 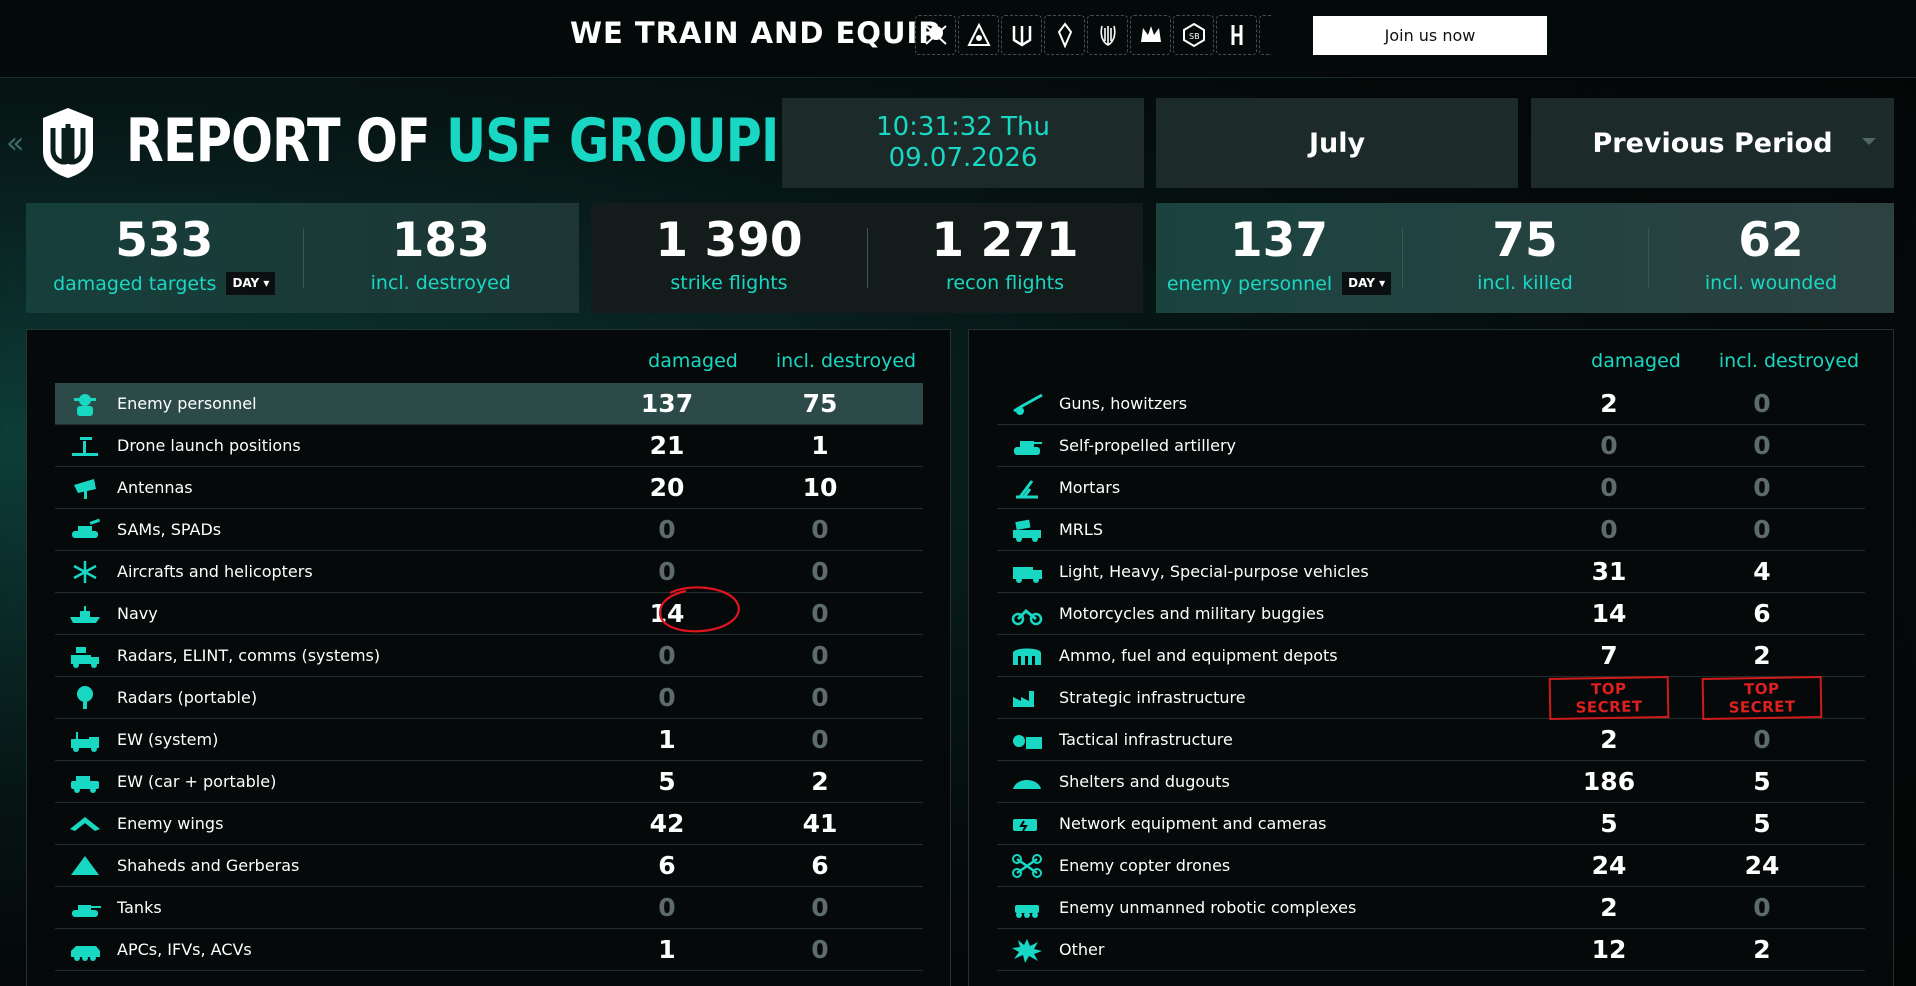 I want to click on table-row: Navy 14 0, so click(x=489, y=614).